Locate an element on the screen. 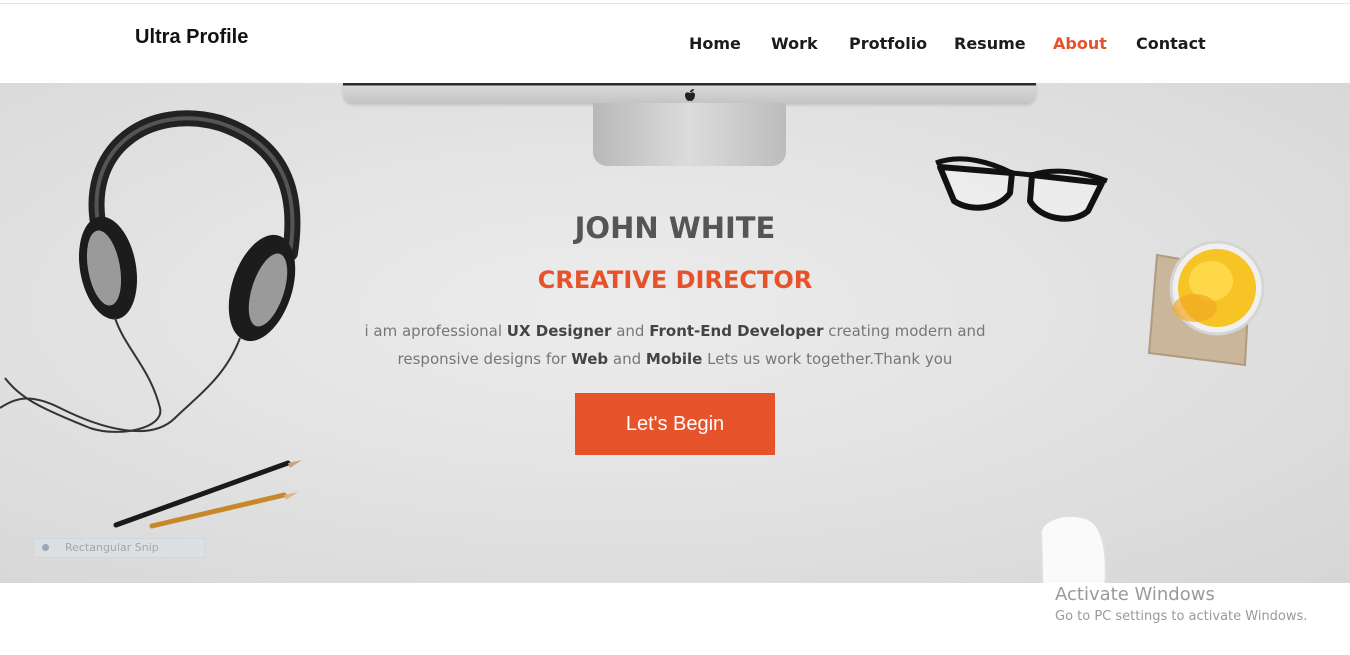 This screenshot has height=655, width=1350. pencil-icon is located at coordinates (207, 494).